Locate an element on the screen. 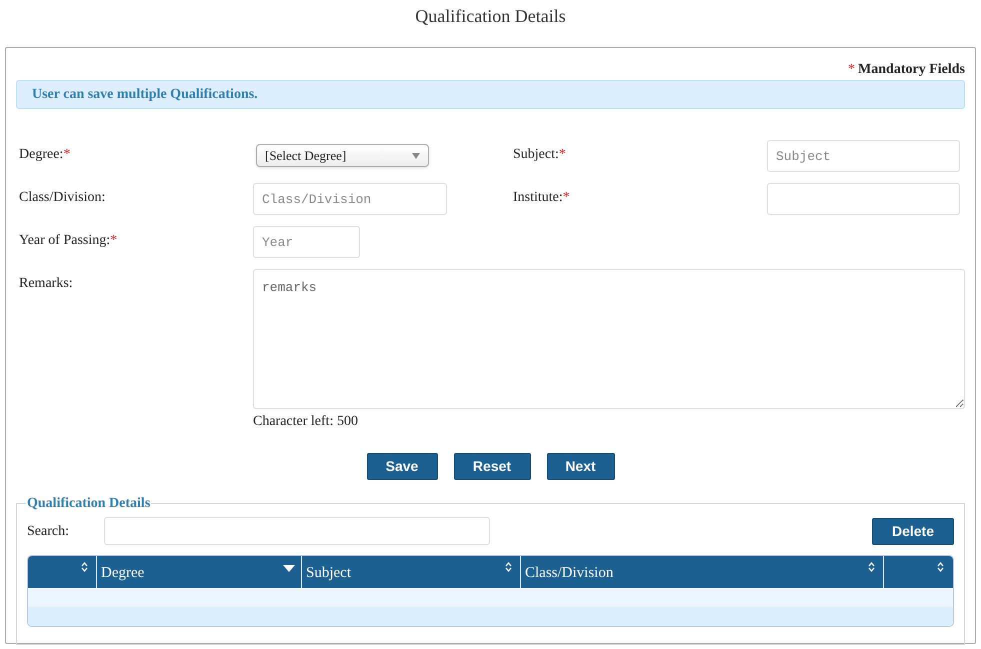 The height and width of the screenshot is (649, 981). caret-icon is located at coordinates (416, 155).